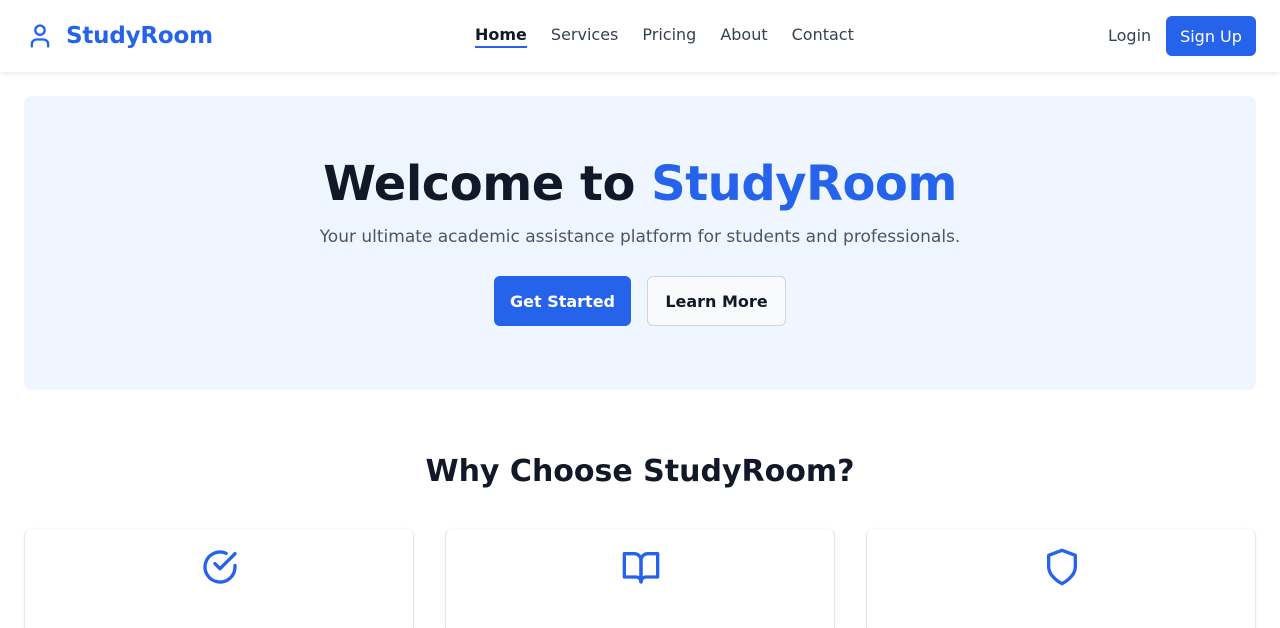 Image resolution: width=1280 pixels, height=628 pixels. What do you see at coordinates (640, 184) in the screenshot?
I see `hero-title: Welcome to StudyRoom` at bounding box center [640, 184].